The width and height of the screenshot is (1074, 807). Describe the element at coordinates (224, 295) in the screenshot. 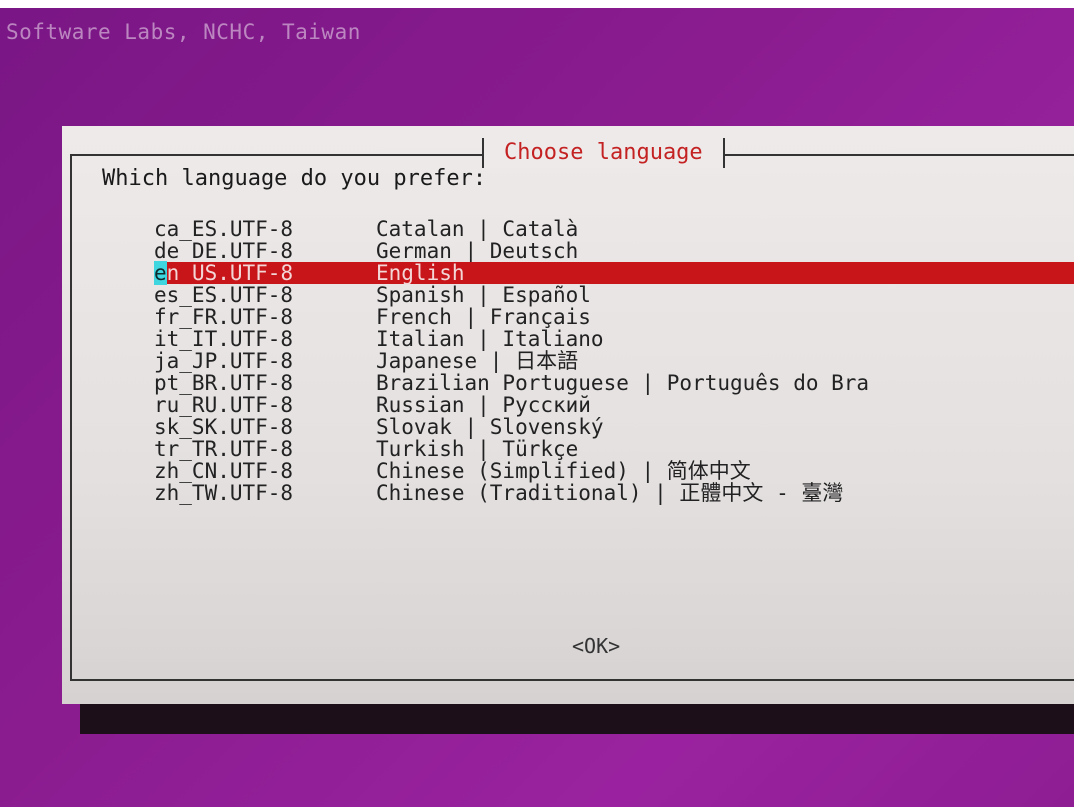

I see `locale-code: es_ES.UTF-8` at that location.